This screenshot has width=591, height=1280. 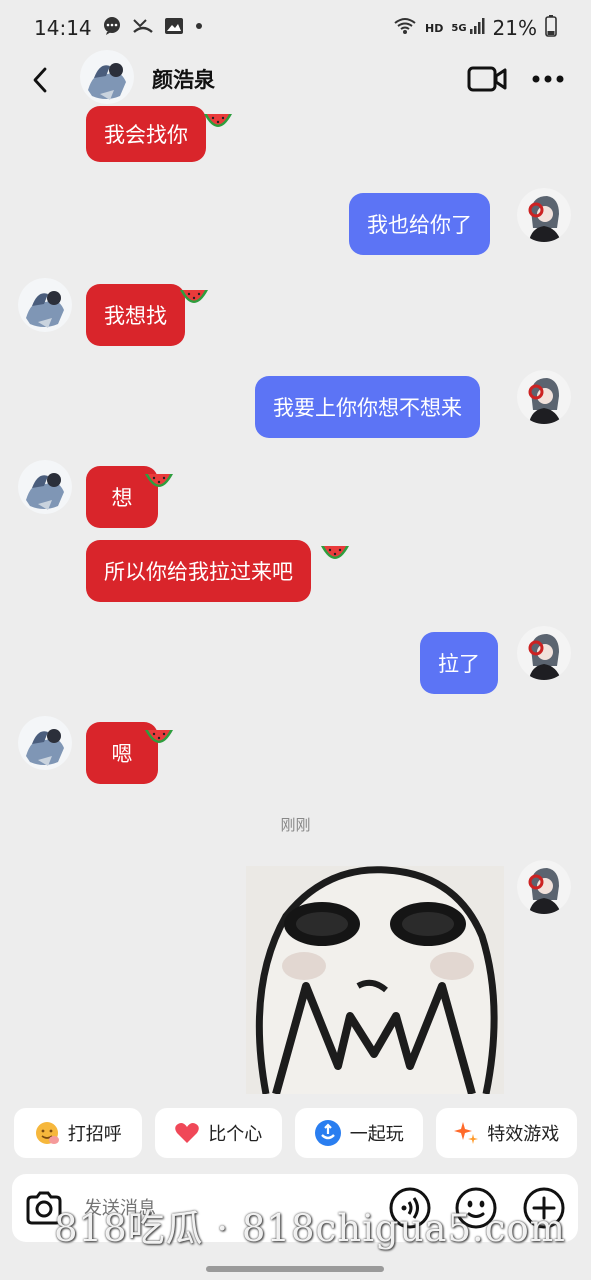 I want to click on video-camera-icon, so click(x=487, y=79).